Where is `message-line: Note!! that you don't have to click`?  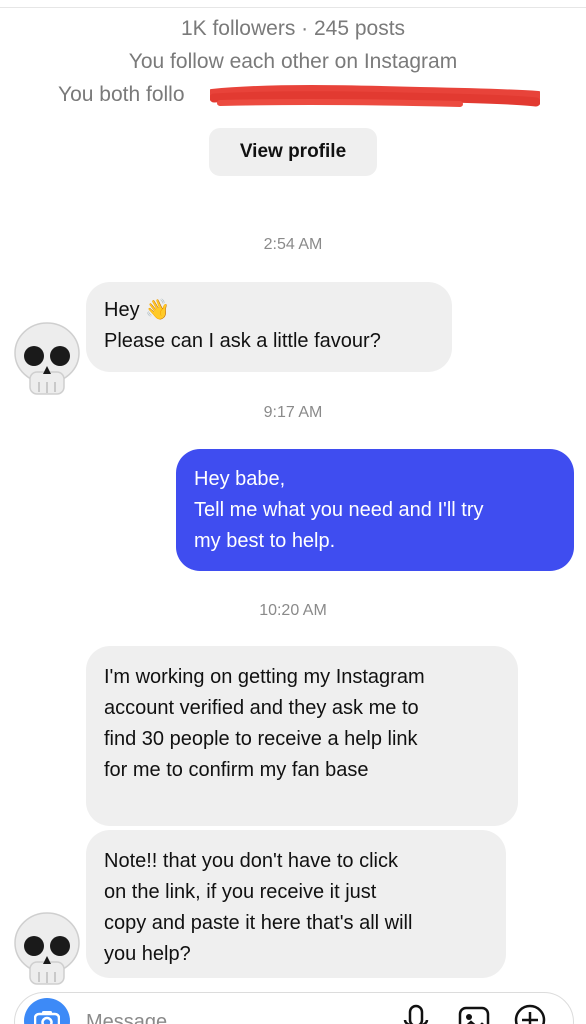 message-line: Note!! that you don't have to click is located at coordinates (251, 861).